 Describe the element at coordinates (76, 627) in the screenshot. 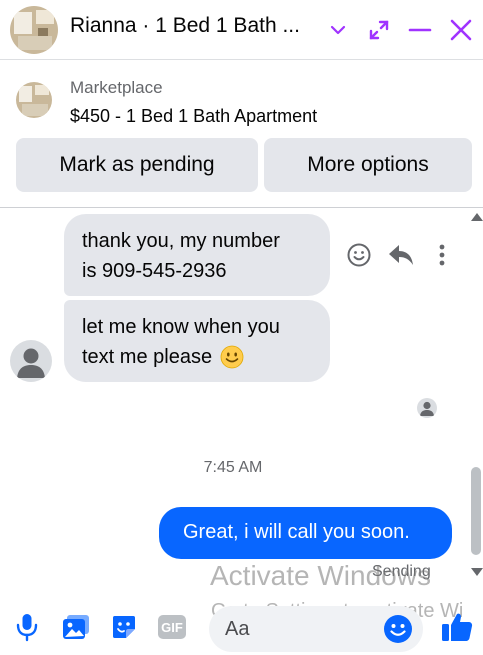

I see `photo-icon` at that location.